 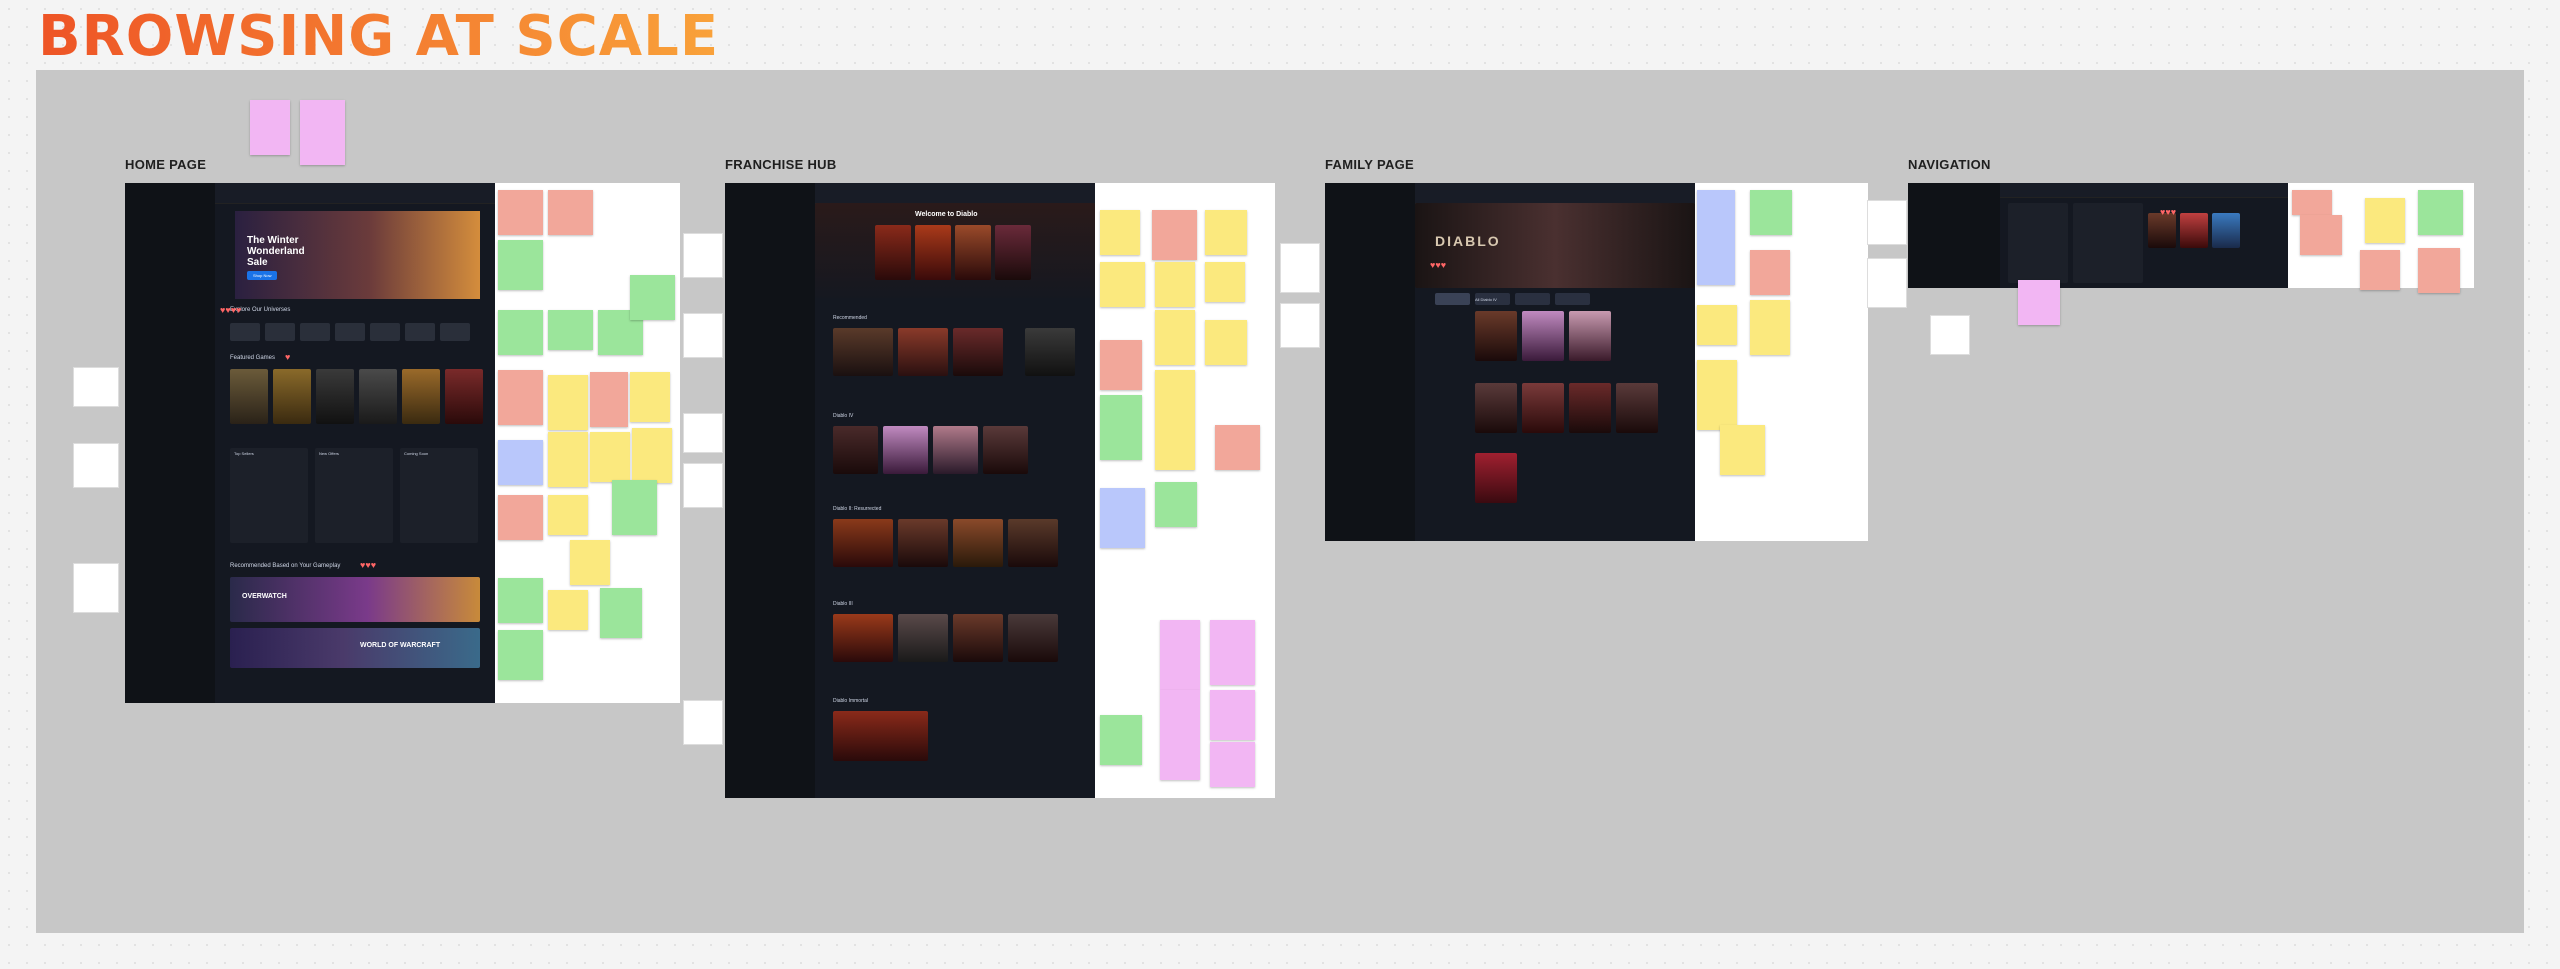 I want to click on hero-banner: The Winter Wonderland Sale Shop Now, so click(x=357, y=255).